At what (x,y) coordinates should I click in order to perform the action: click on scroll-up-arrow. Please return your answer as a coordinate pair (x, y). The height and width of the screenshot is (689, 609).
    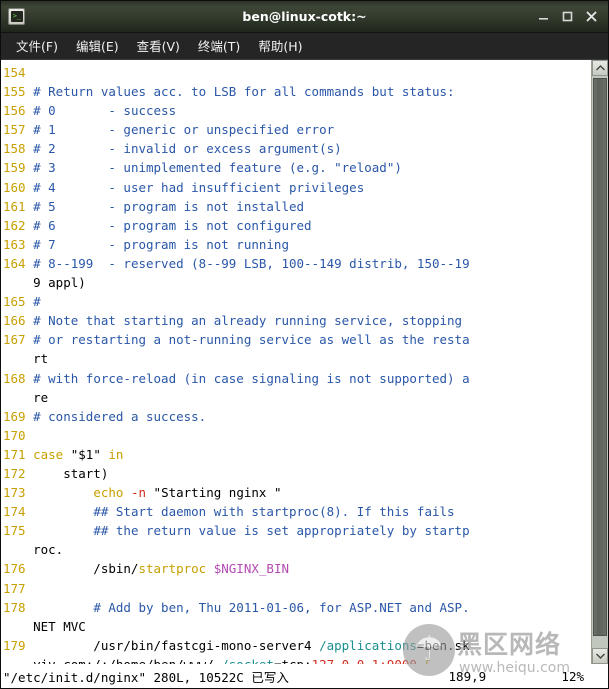
    Looking at the image, I should click on (600, 68).